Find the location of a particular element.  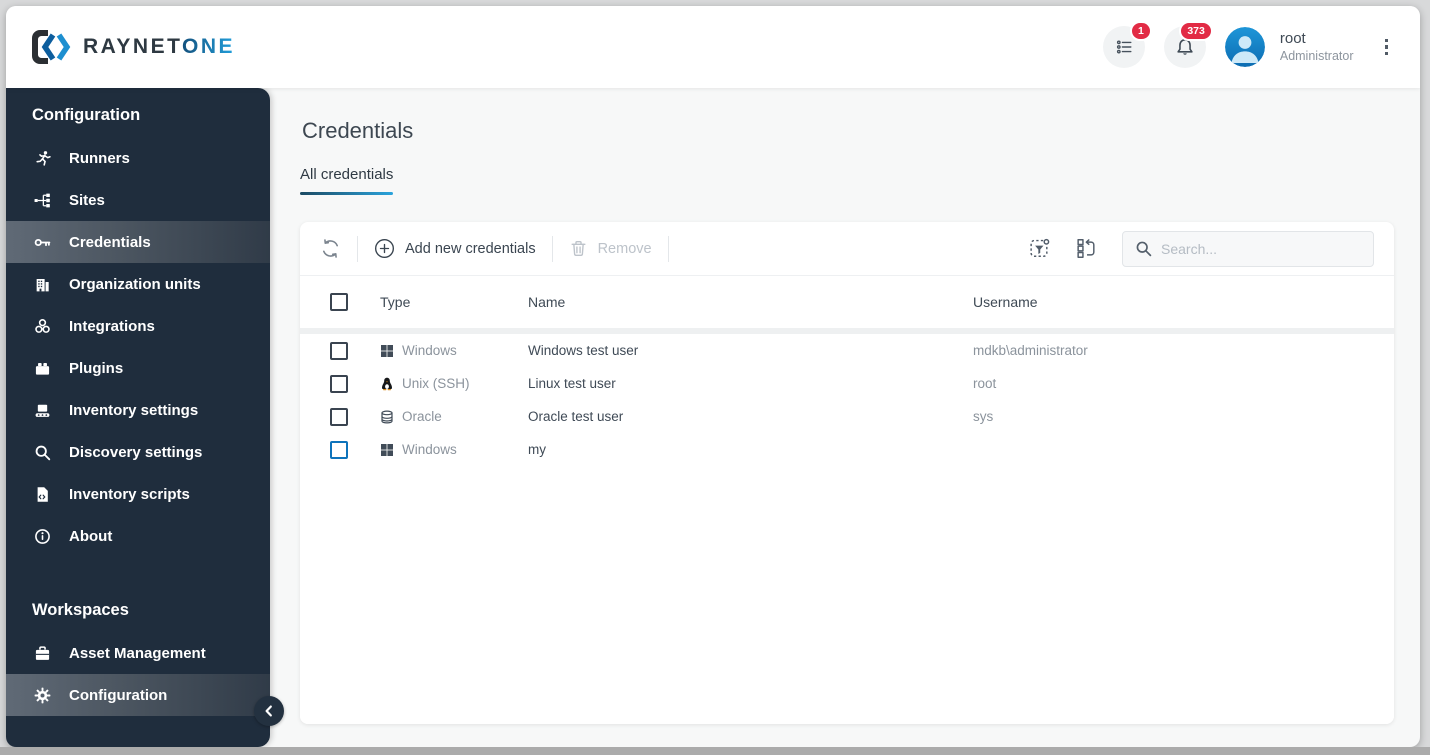

runner-icon is located at coordinates (42, 158).